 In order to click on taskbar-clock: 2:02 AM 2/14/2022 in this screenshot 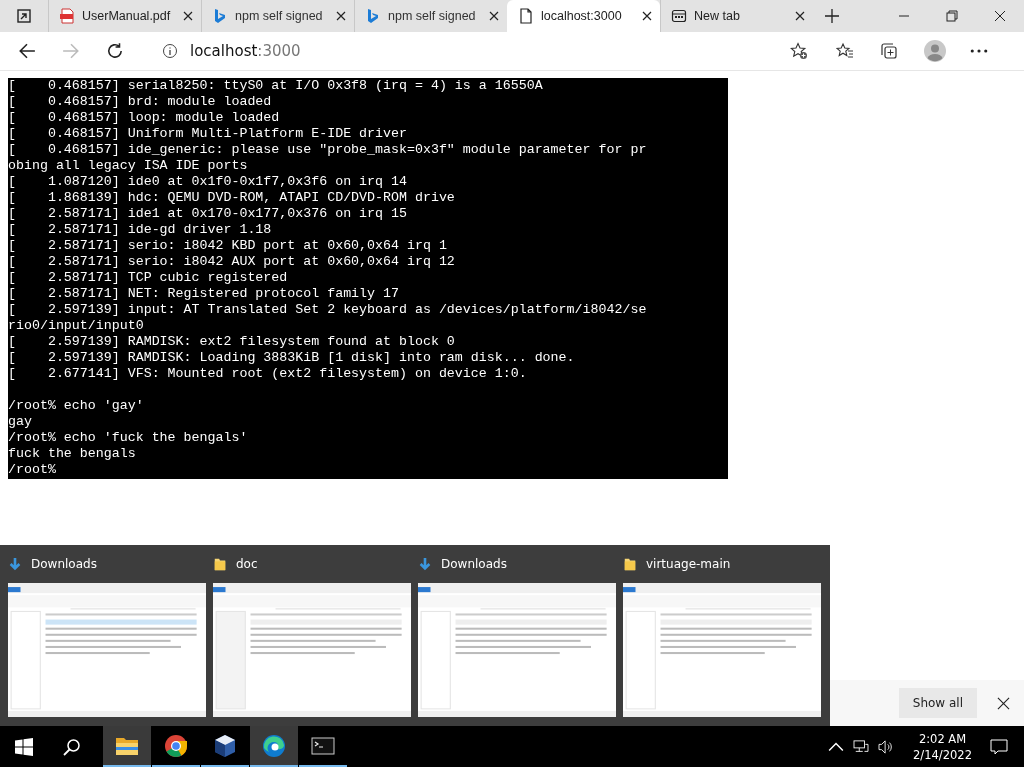, I will do `click(942, 746)`.